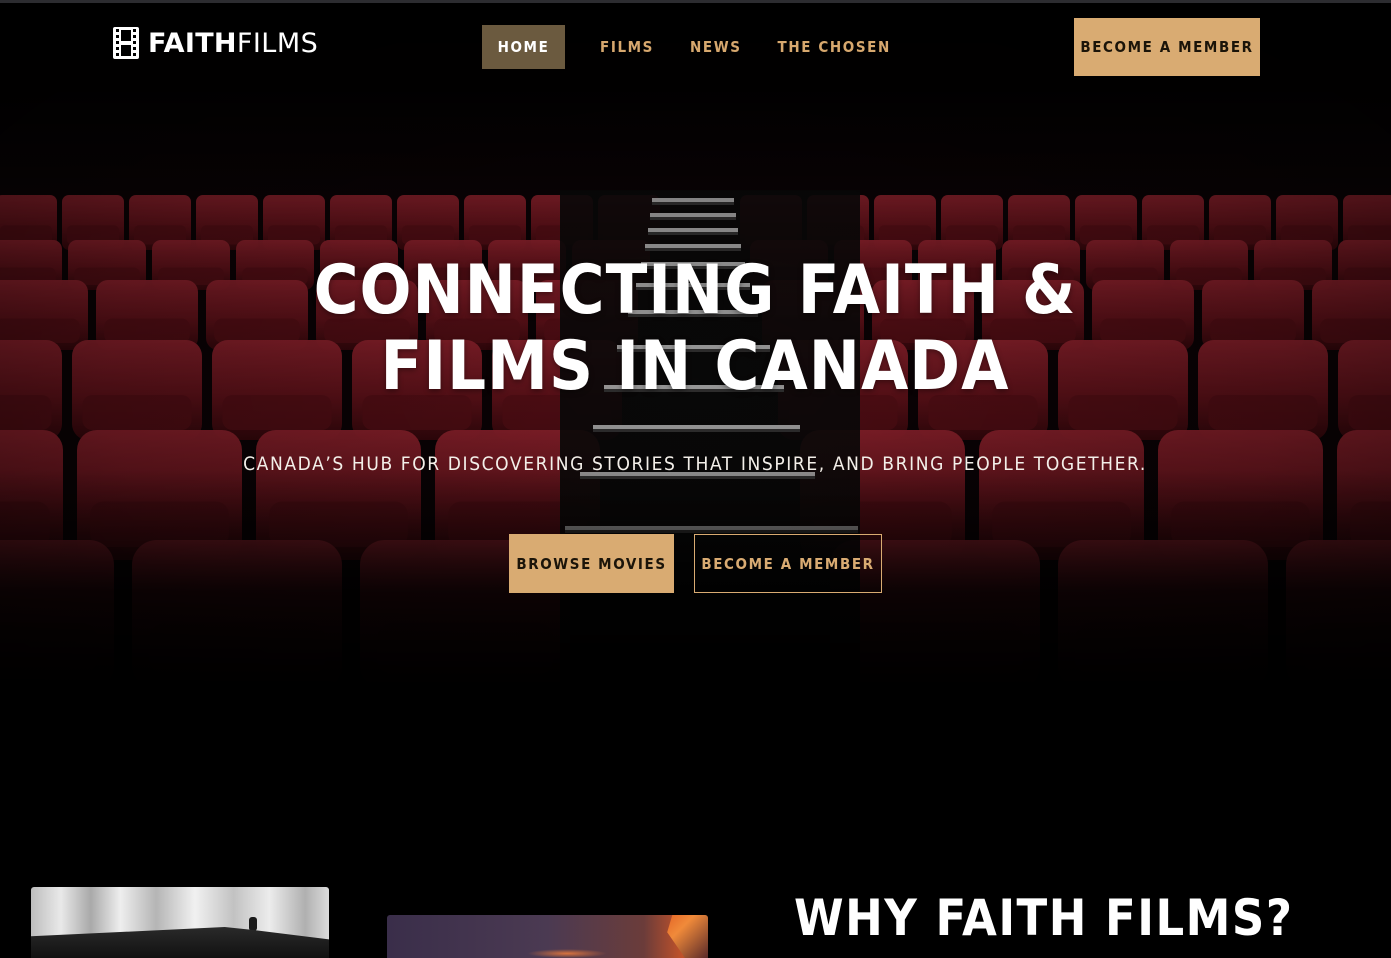 The width and height of the screenshot is (1391, 958). I want to click on browse-movies-button: BROWSE MOVIES, so click(591, 563).